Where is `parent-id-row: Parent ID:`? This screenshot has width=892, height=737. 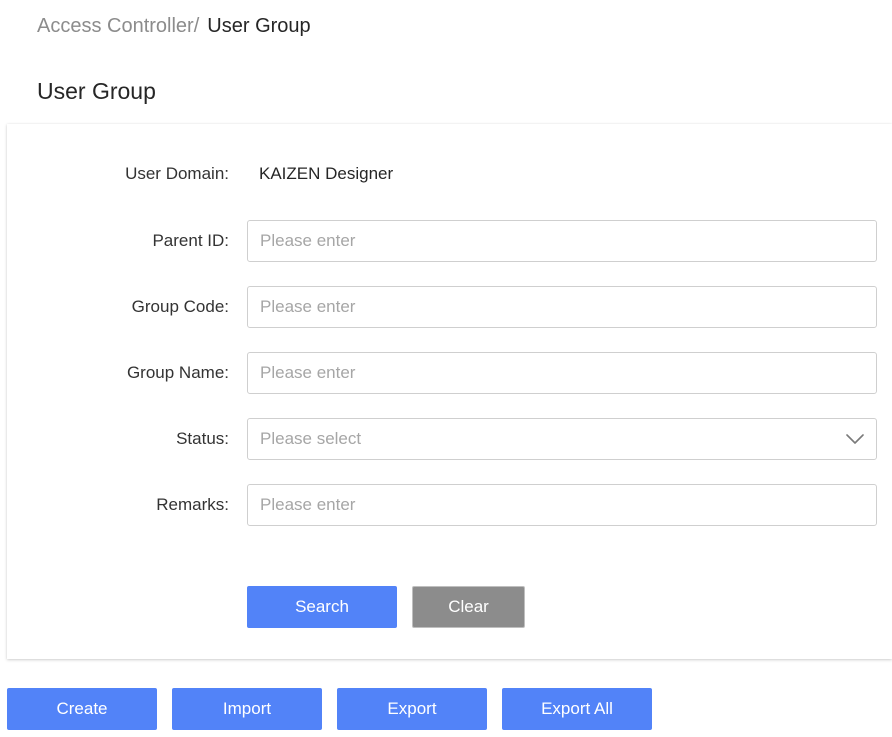 parent-id-row: Parent ID: is located at coordinates (449, 241).